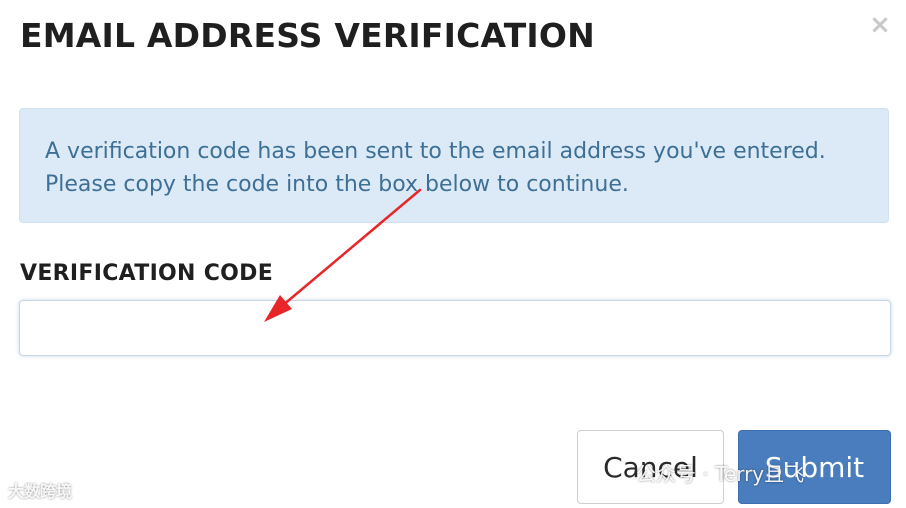  What do you see at coordinates (650, 467) in the screenshot?
I see `cancel-button: Cancel` at bounding box center [650, 467].